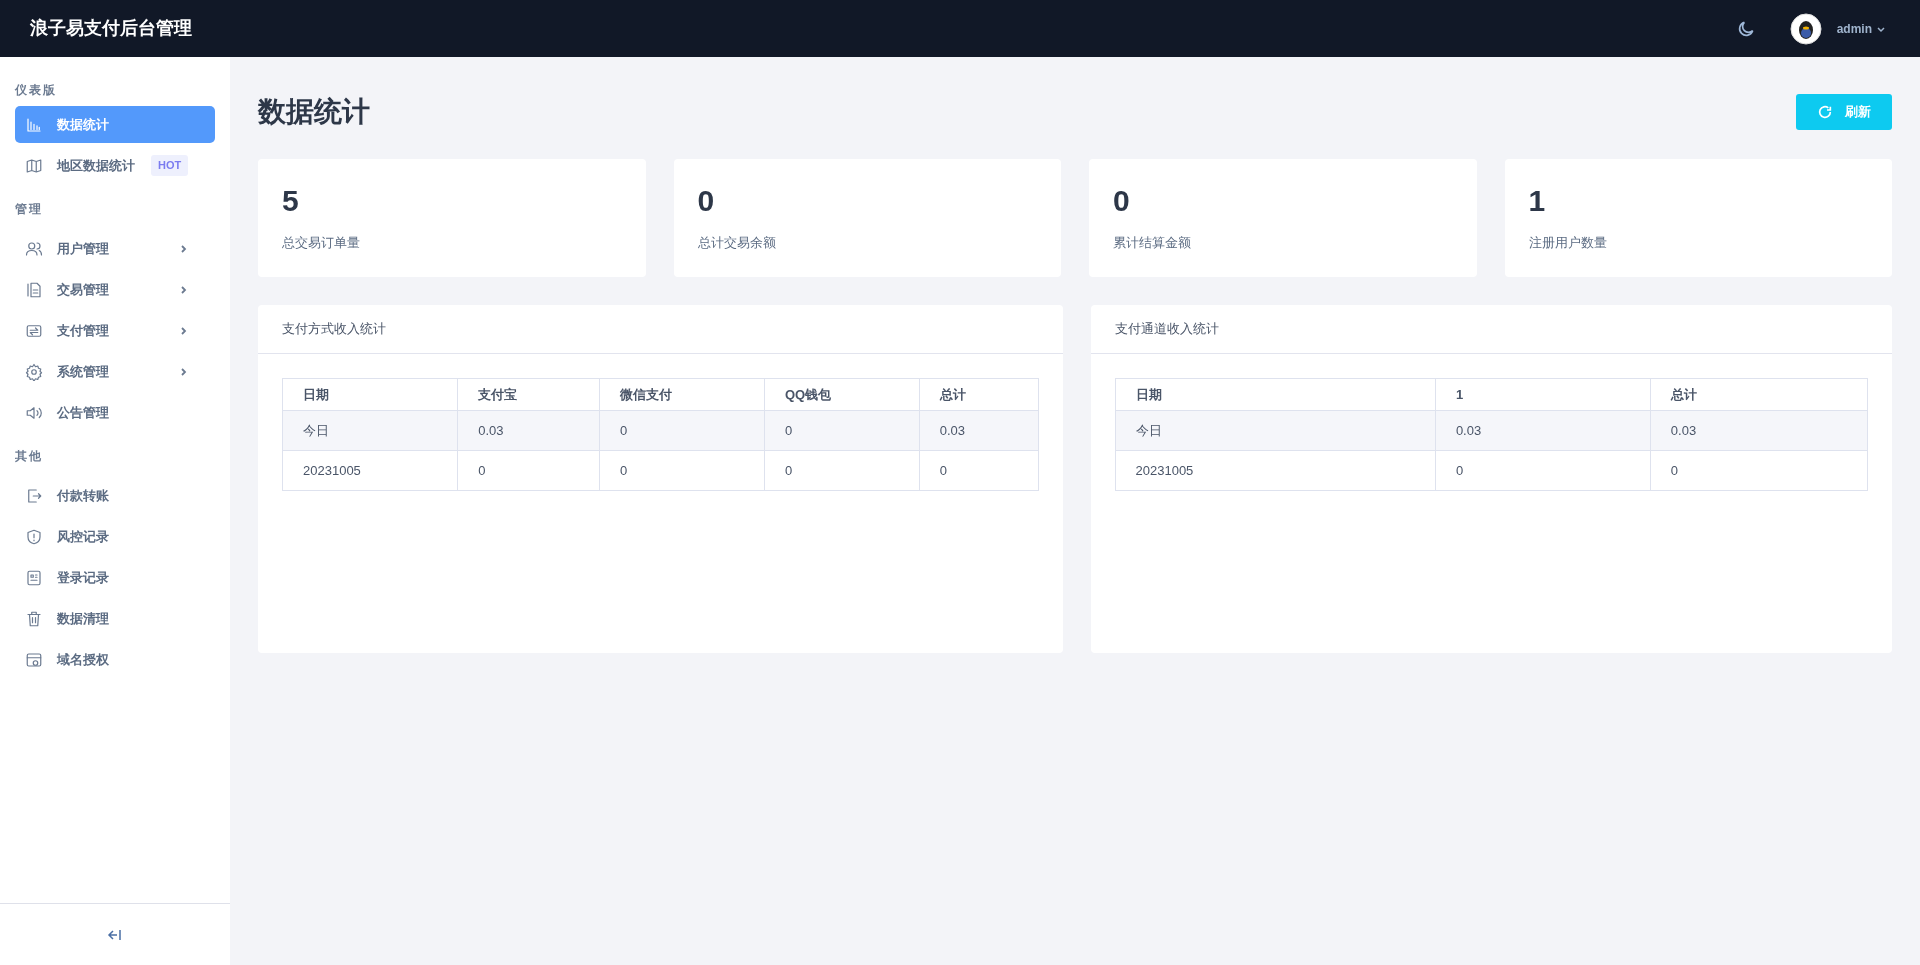 The height and width of the screenshot is (965, 1920). I want to click on stat-label: 累计结算金额, so click(1152, 243).